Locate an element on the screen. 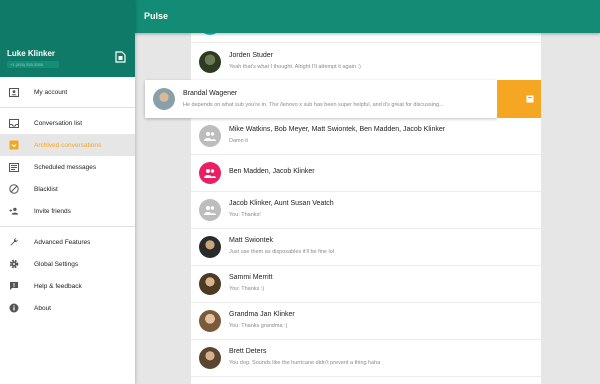 Image resolution: width=600 pixels, height=384 pixels. account-icon is located at coordinates (14, 92).